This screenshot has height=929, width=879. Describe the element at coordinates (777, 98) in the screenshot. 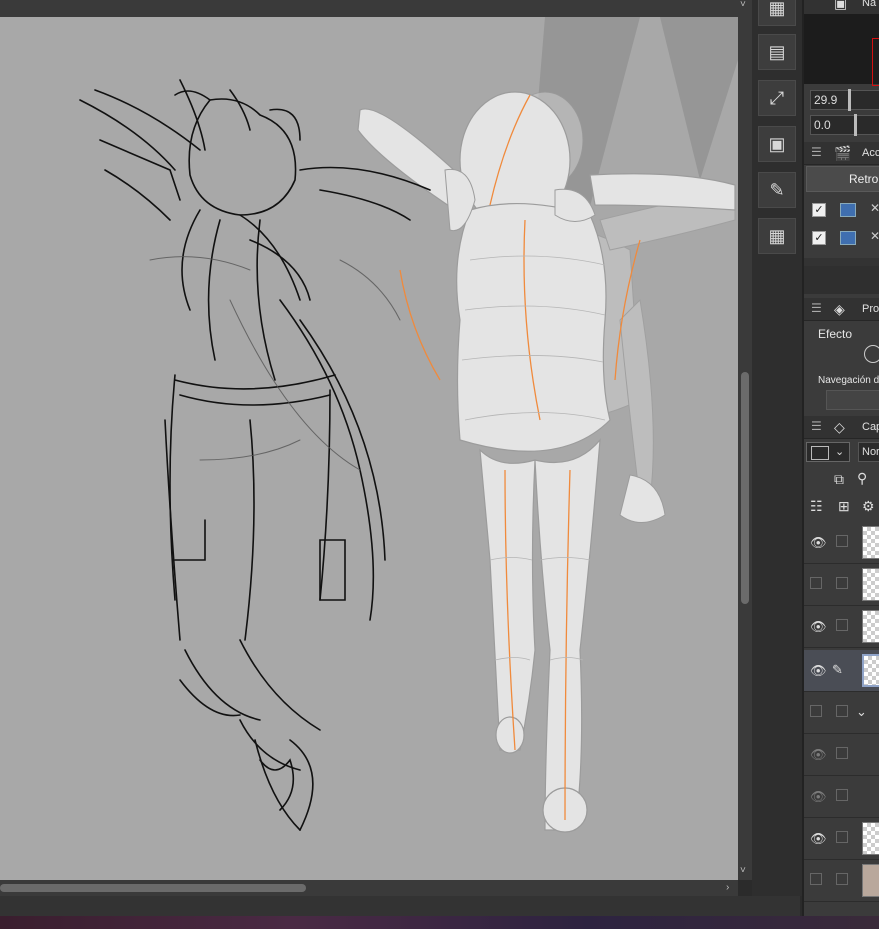

I see `transform-icon: ⤢` at that location.